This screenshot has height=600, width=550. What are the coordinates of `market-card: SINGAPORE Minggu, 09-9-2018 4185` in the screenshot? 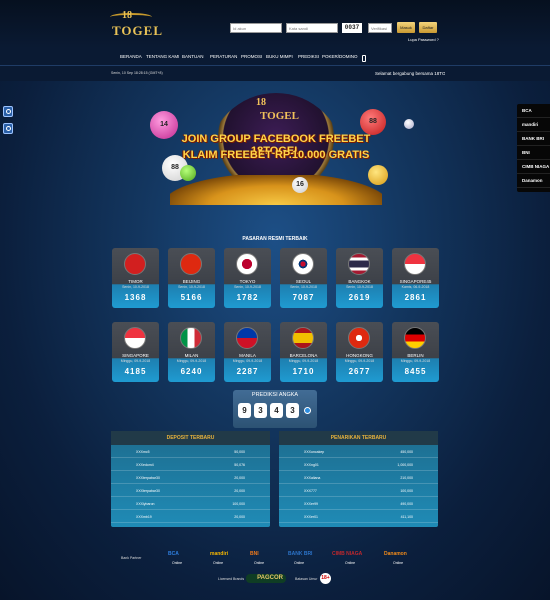 It's located at (135, 352).